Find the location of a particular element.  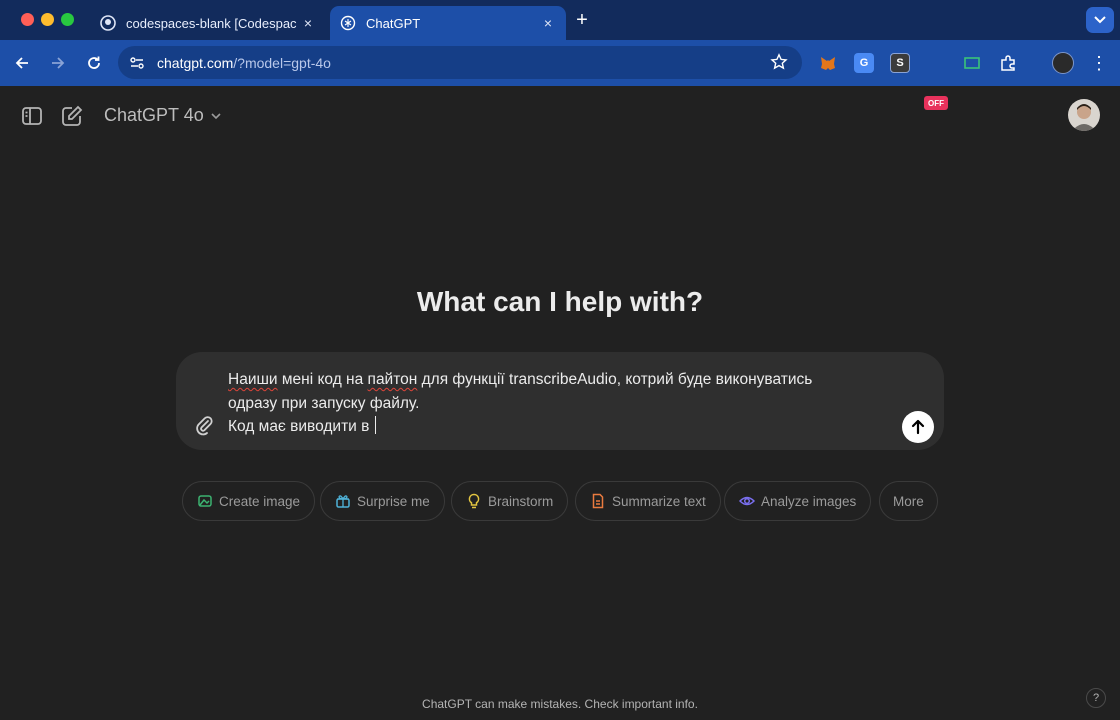

forward-button is located at coordinates (58, 63).